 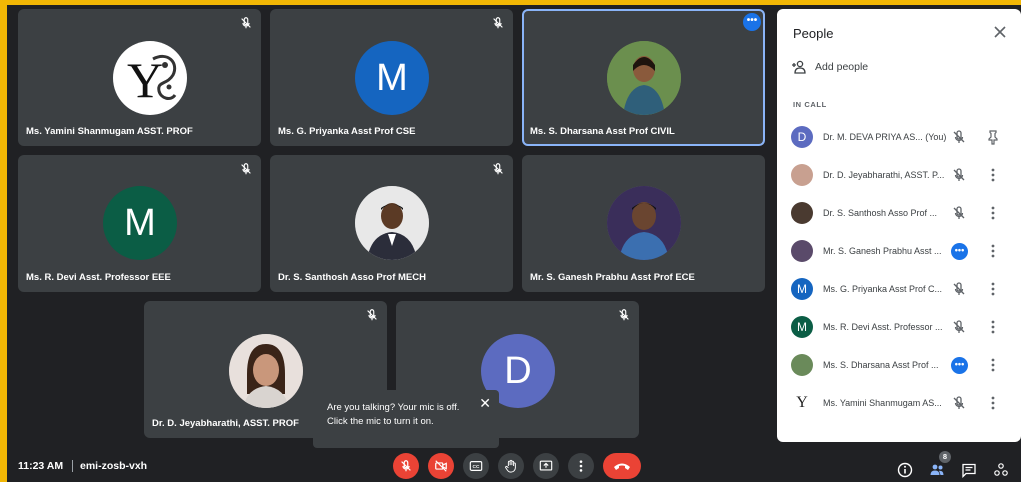 What do you see at coordinates (393, 407) in the screenshot?
I see `tooltip-line-1: Are you talking? Your mic is off.` at bounding box center [393, 407].